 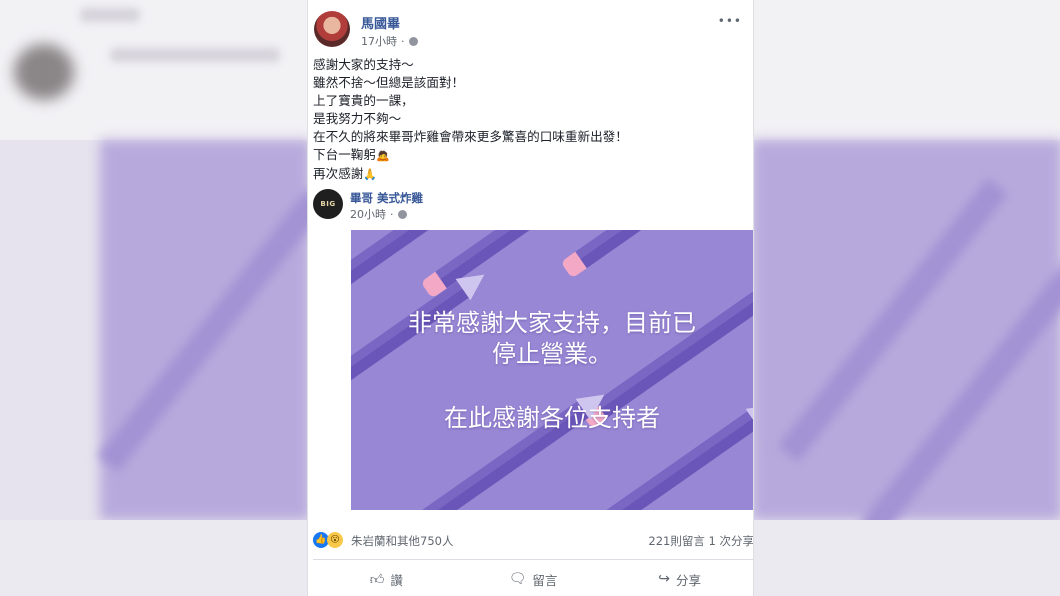 What do you see at coordinates (370, 174) in the screenshot?
I see `pray-emoji: 🙏` at bounding box center [370, 174].